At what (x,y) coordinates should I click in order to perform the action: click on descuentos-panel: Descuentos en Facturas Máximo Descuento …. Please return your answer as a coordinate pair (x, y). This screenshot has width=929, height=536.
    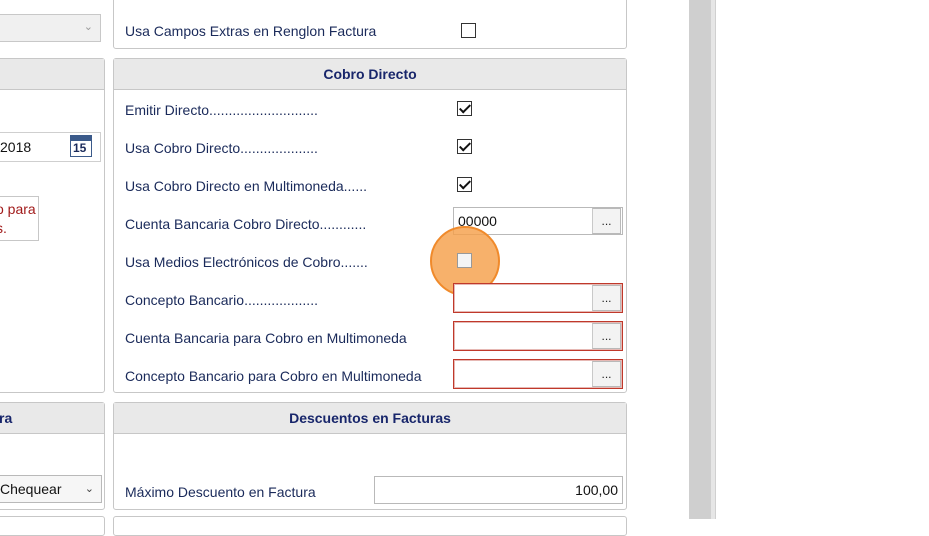
    Looking at the image, I should click on (370, 456).